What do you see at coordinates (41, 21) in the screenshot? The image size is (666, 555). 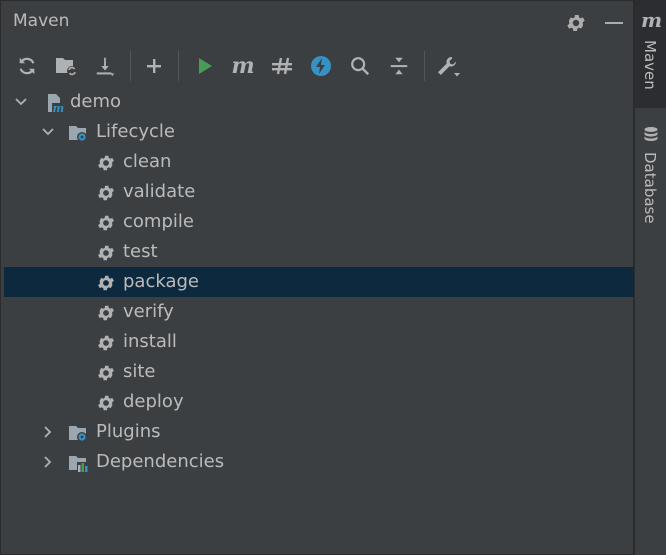 I see `tool-window-title: Maven` at bounding box center [41, 21].